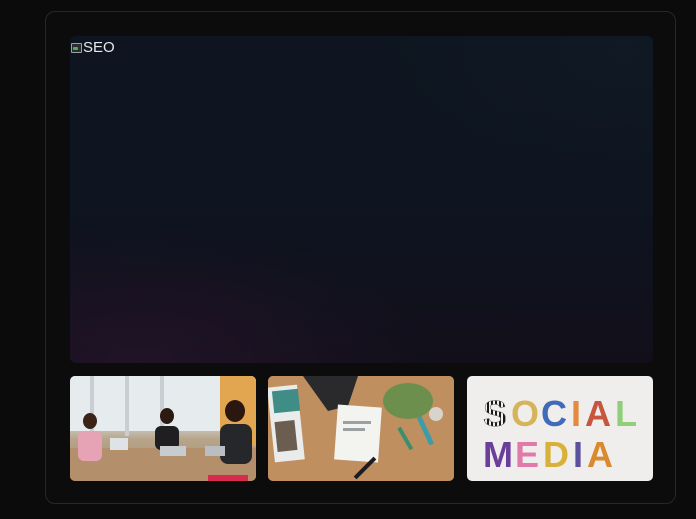  What do you see at coordinates (600, 454) in the screenshot?
I see `letter-a2: A` at bounding box center [600, 454].